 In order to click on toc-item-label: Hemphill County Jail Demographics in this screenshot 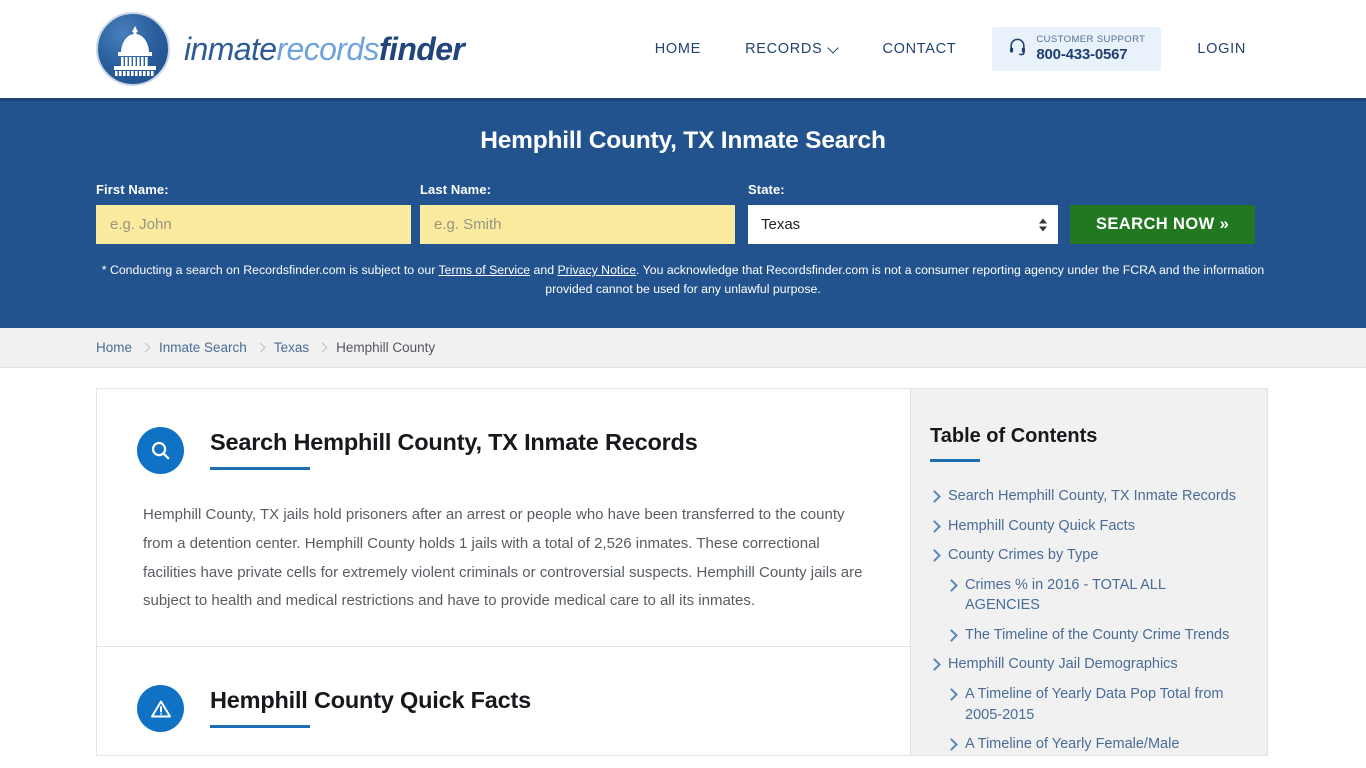, I will do `click(1063, 664)`.